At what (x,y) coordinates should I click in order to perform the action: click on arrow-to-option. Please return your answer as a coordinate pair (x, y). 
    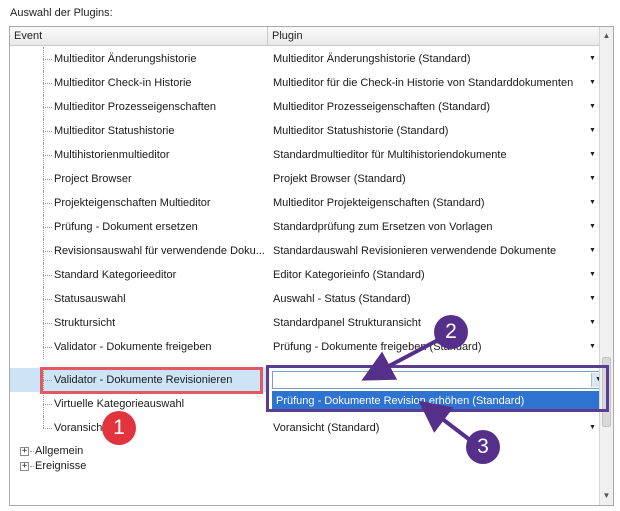
    Looking at the image, I should click on (445, 421).